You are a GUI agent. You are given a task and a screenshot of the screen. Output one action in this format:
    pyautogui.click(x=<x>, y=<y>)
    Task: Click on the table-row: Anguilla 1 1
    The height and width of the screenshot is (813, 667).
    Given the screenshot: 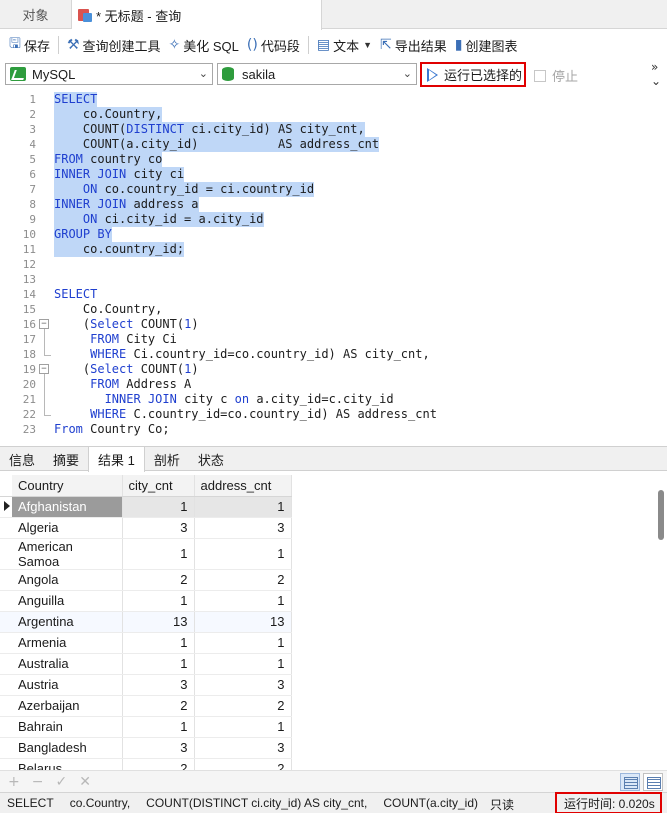 What is the action you would take?
    pyautogui.click(x=146, y=601)
    